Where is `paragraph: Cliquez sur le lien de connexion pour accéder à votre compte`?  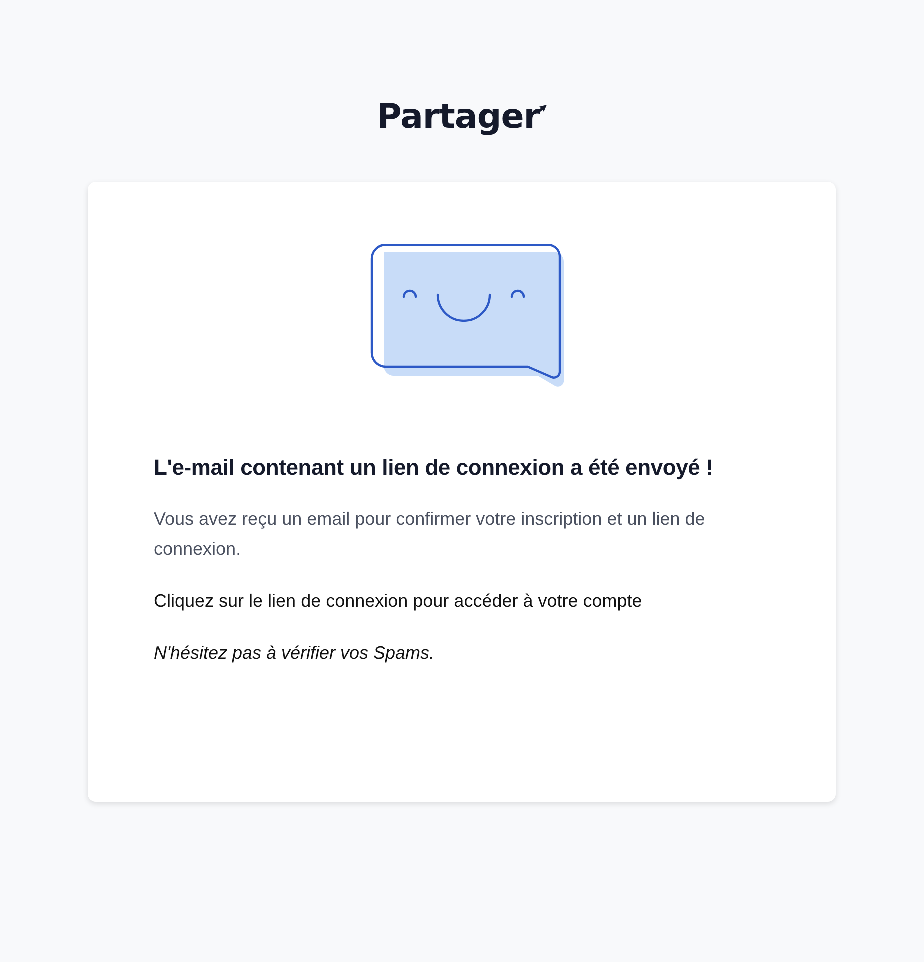 paragraph: Cliquez sur le lien de connexion pour accéder à votre compte is located at coordinates (399, 601).